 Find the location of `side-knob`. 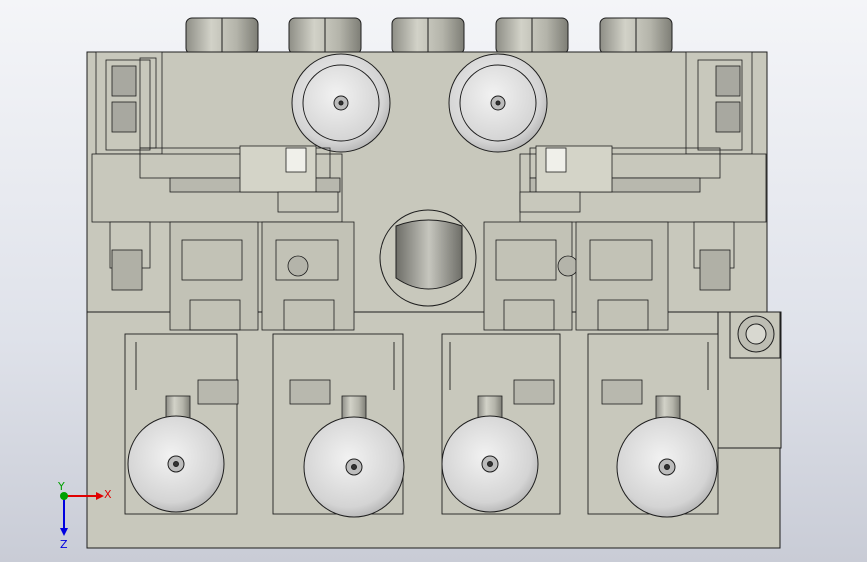

side-knob is located at coordinates (755, 335).